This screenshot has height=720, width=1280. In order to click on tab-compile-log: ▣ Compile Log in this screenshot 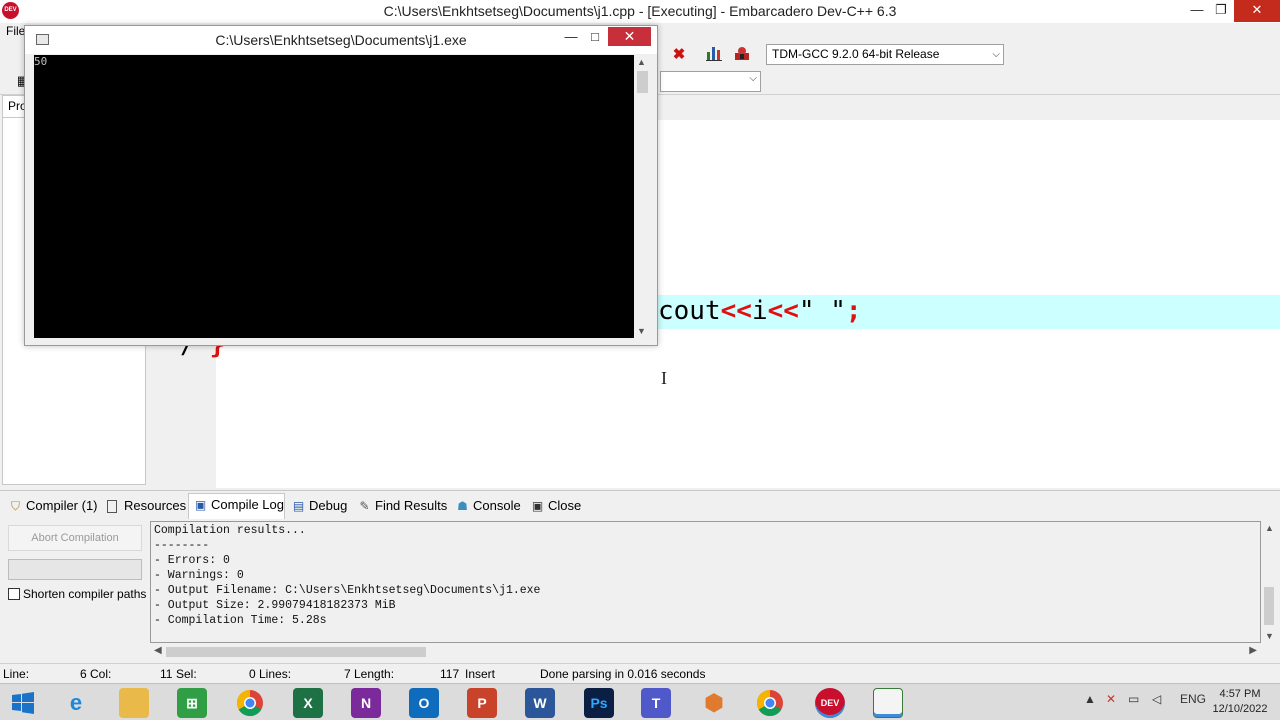, I will do `click(236, 506)`.